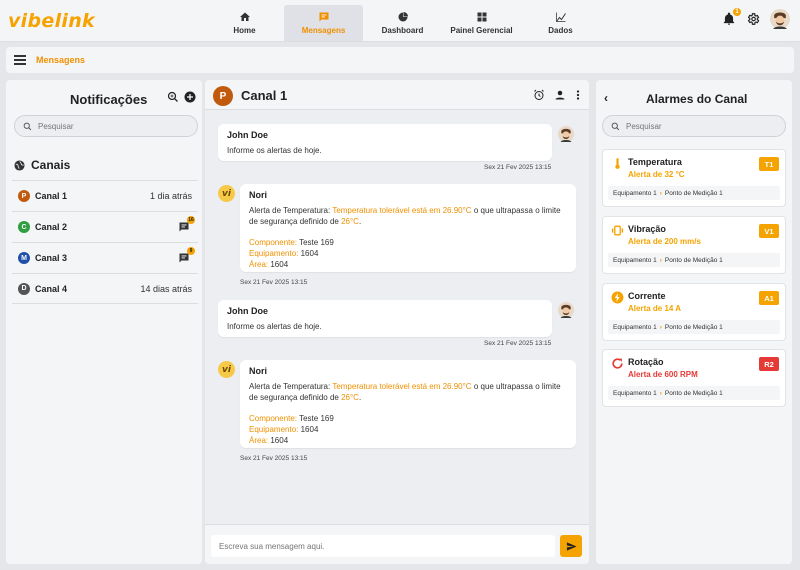 The width and height of the screenshot is (800, 570). Describe the element at coordinates (42, 165) in the screenshot. I see `canais-section-title: Canais` at that location.